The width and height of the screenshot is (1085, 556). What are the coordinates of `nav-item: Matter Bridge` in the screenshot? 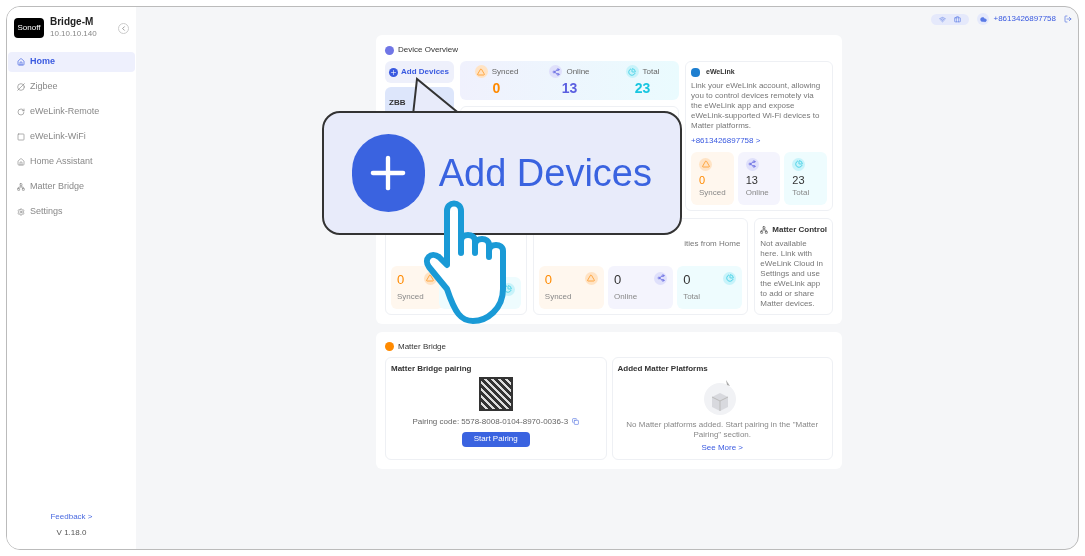 It's located at (71, 187).